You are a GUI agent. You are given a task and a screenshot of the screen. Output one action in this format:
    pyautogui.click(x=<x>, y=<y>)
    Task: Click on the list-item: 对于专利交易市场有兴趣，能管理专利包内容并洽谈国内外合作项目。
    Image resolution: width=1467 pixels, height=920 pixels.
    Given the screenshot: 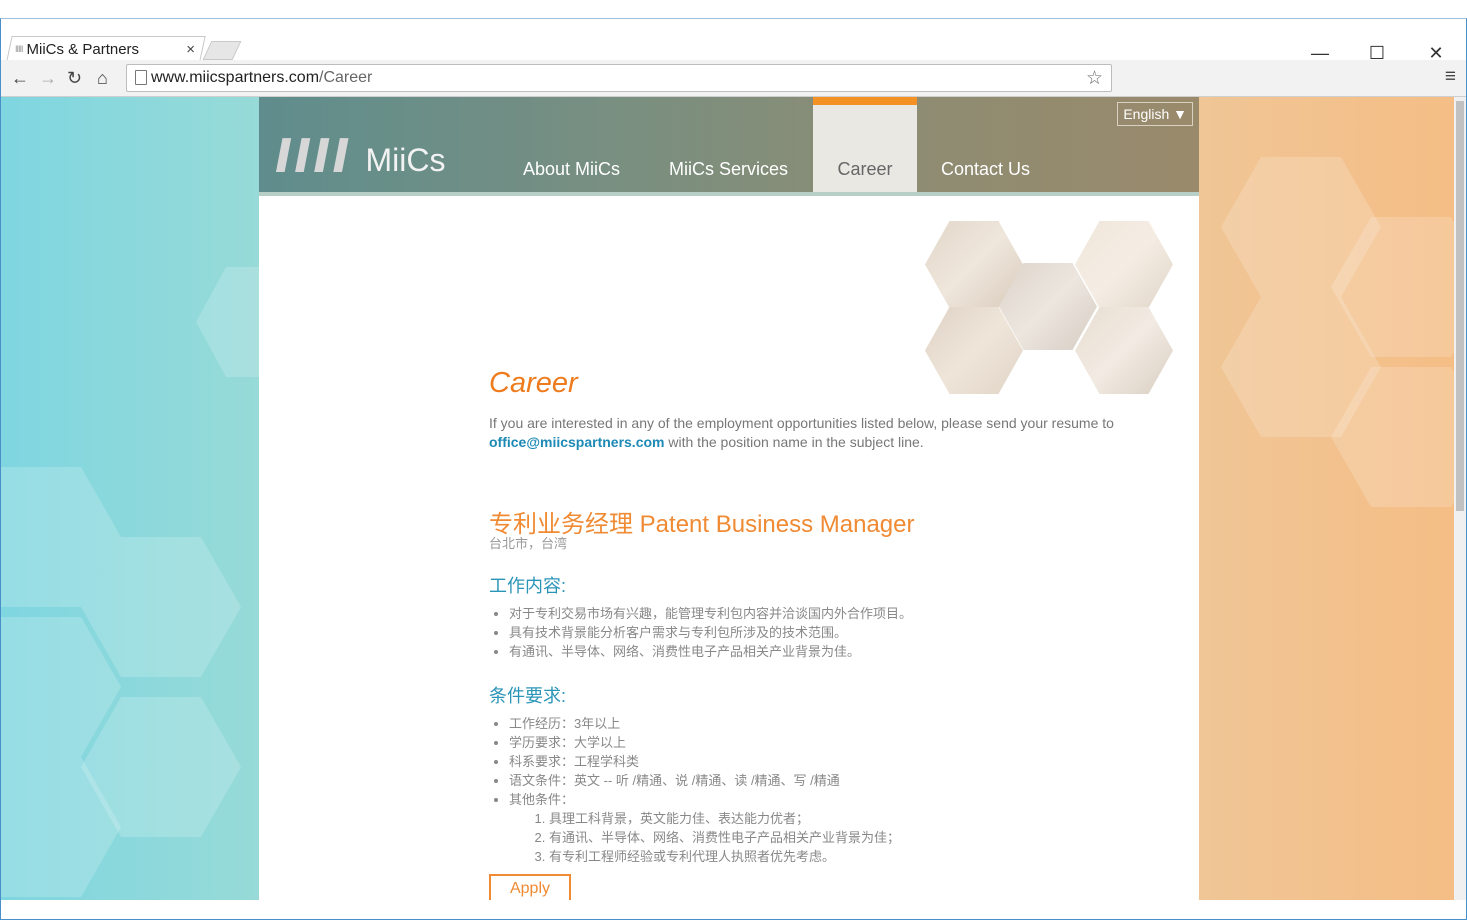 What is the action you would take?
    pyautogui.click(x=710, y=613)
    